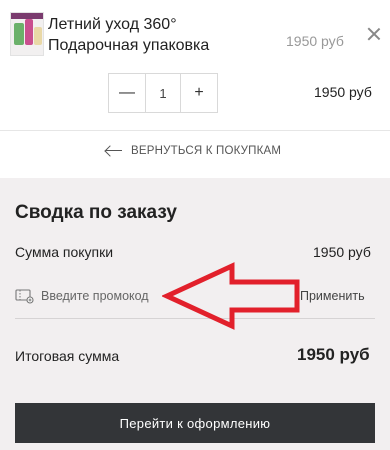 The height and width of the screenshot is (450, 390). I want to click on product-title: Летний уход 360° Подарочная упаковка, so click(163, 35).